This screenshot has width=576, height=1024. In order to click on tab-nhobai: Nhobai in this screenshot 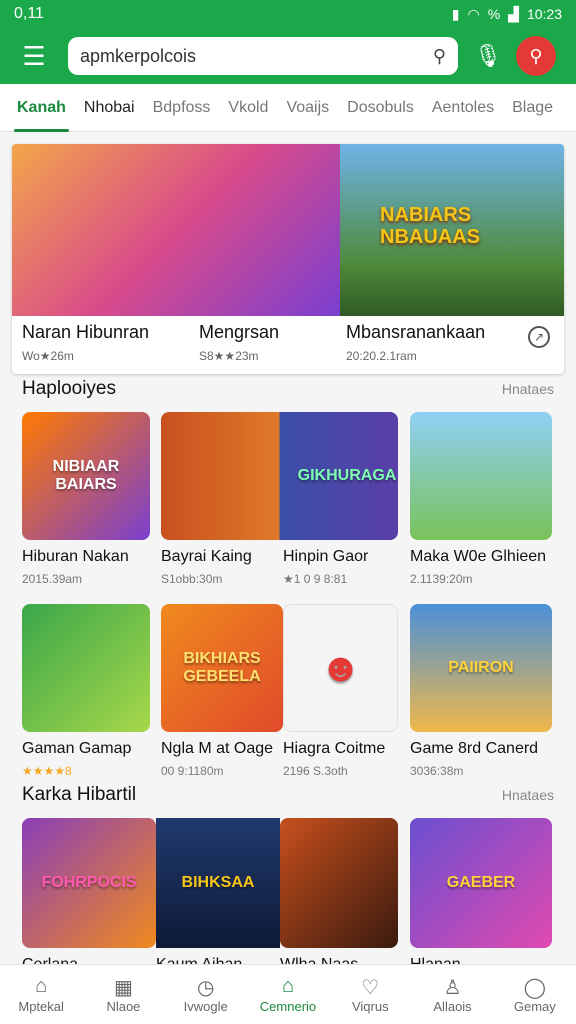, I will do `click(109, 108)`.